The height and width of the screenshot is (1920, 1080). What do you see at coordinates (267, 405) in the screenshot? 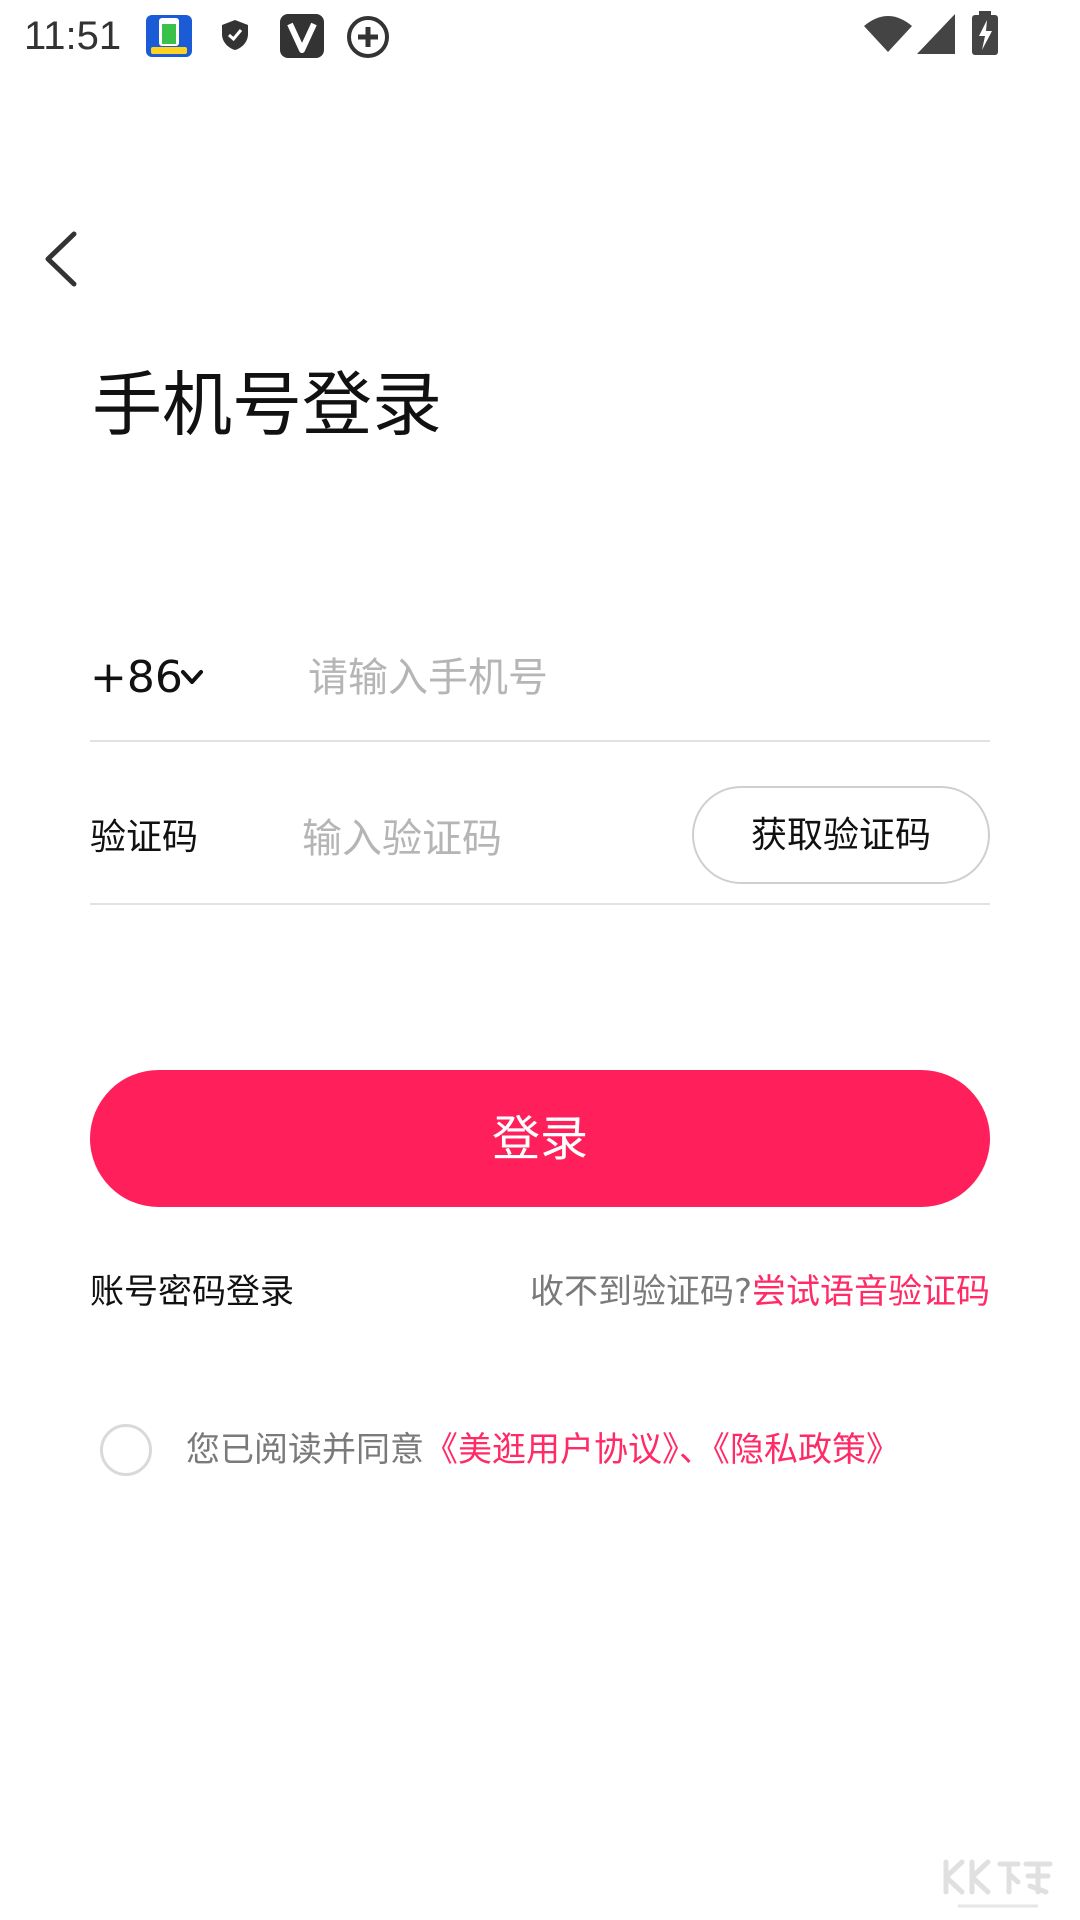
I see `page-title: 手机号登录` at bounding box center [267, 405].